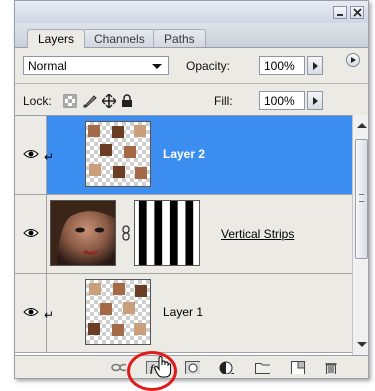 The width and height of the screenshot is (375, 391). What do you see at coordinates (282, 65) in the screenshot?
I see `opacity-field: 100%` at bounding box center [282, 65].